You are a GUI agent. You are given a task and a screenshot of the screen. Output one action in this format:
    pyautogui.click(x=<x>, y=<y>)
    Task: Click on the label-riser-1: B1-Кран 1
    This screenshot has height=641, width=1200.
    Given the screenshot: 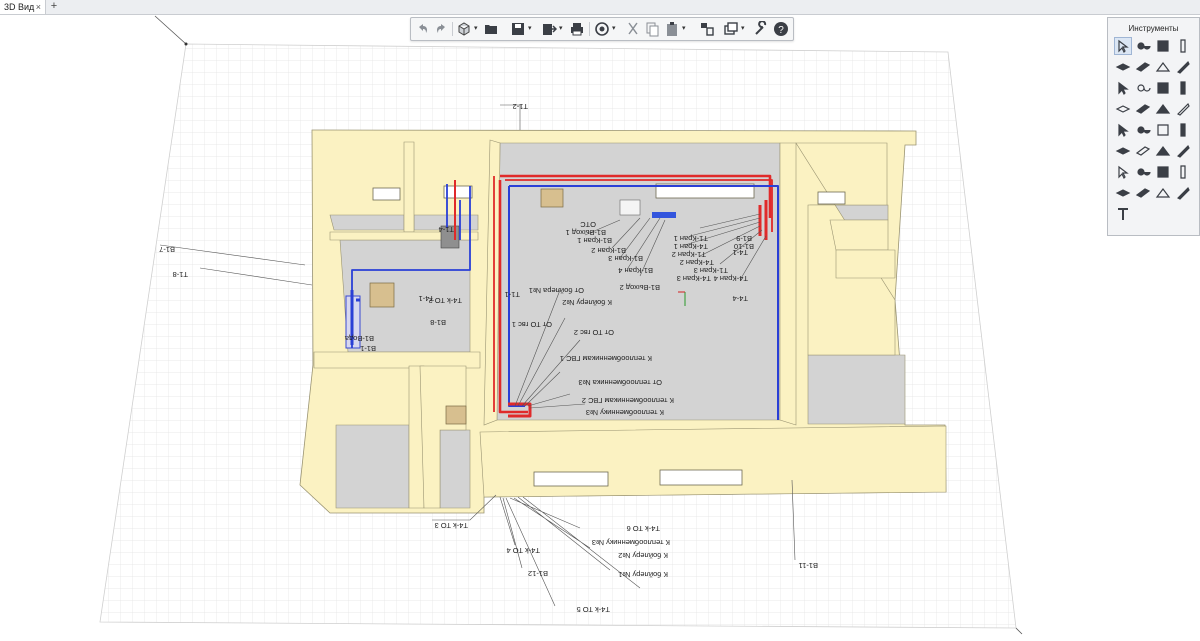 What is the action you would take?
    pyautogui.click(x=594, y=240)
    